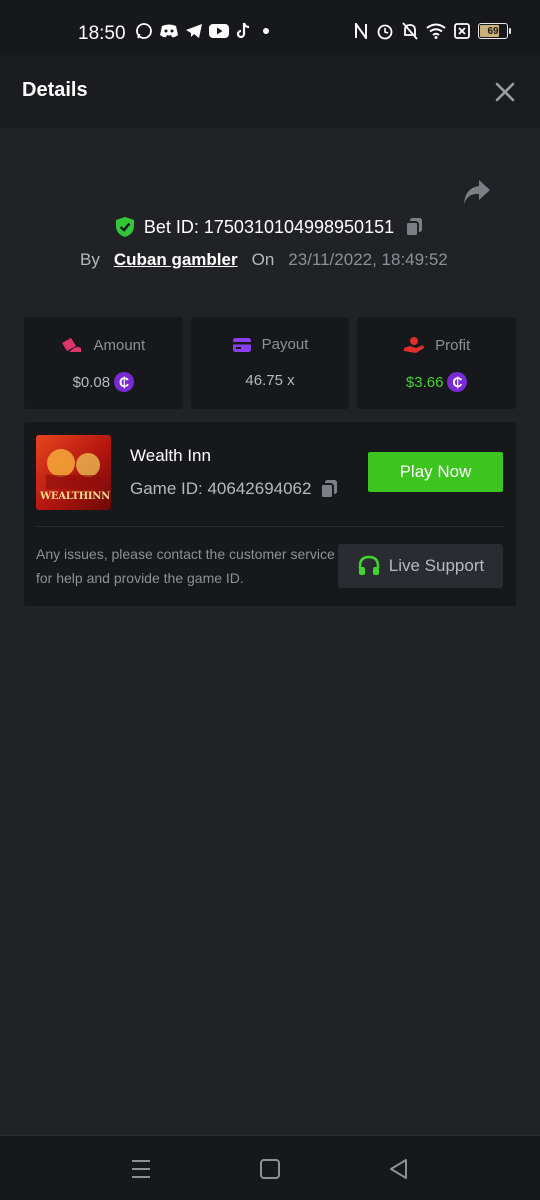 The image size is (540, 1200). Describe the element at coordinates (414, 345) in the screenshot. I see `profit-icon` at that location.